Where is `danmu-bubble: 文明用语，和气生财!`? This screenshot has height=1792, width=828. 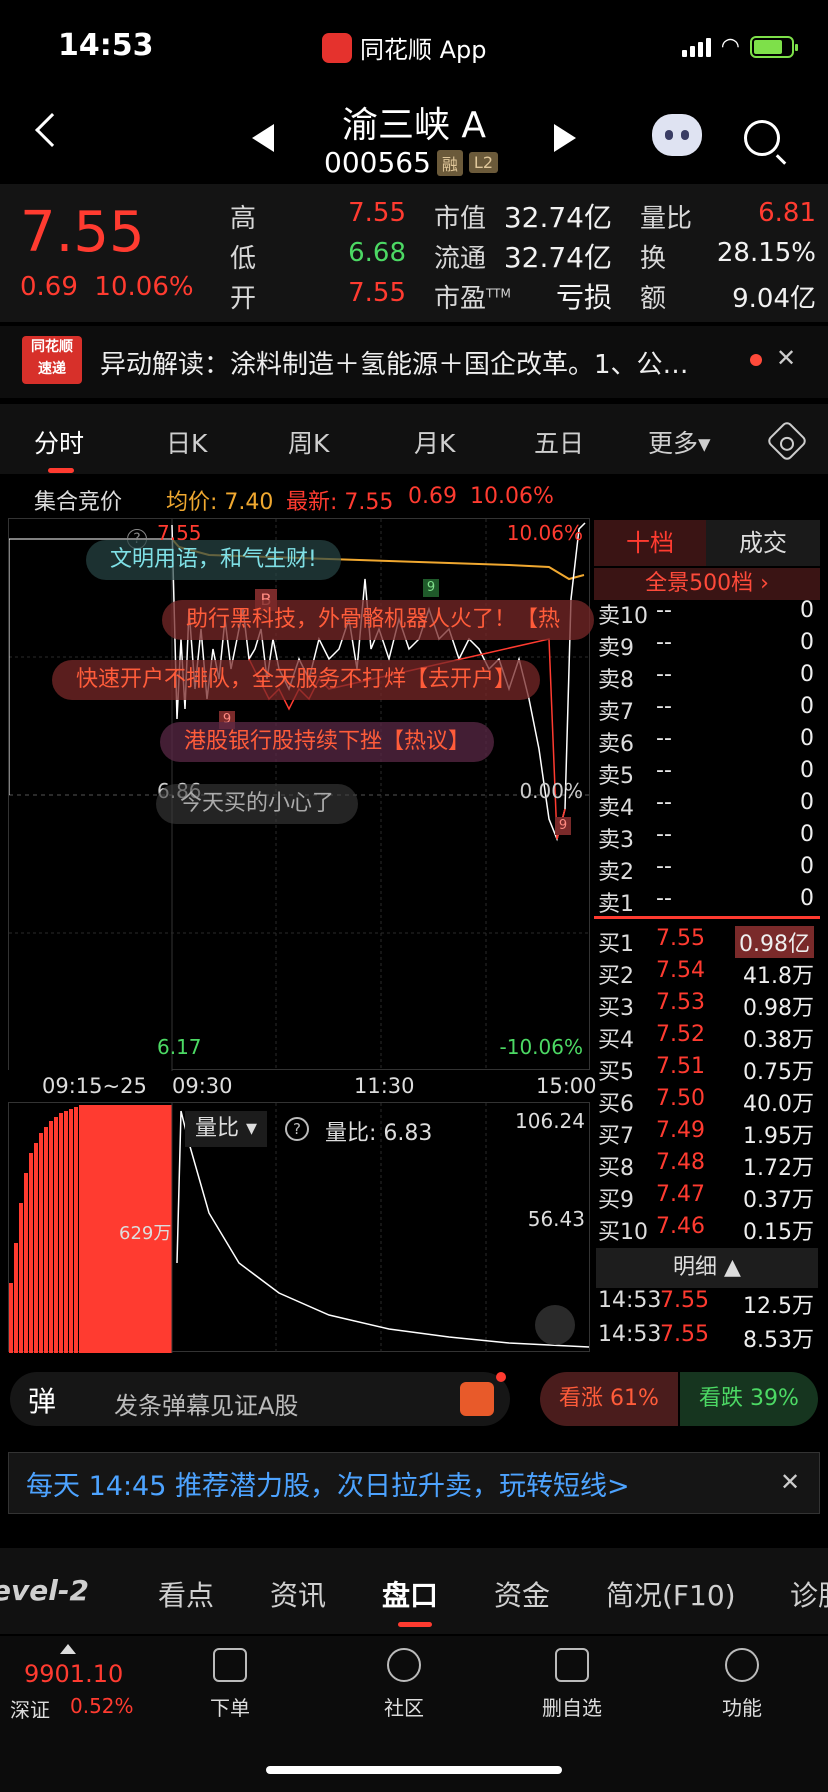
danmu-bubble: 文明用语，和气生财! is located at coordinates (213, 560).